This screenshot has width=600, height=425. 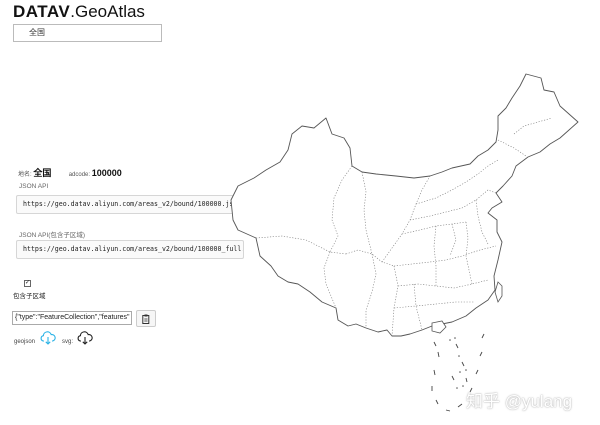 I want to click on logo-bold: DATAV, so click(x=42, y=11).